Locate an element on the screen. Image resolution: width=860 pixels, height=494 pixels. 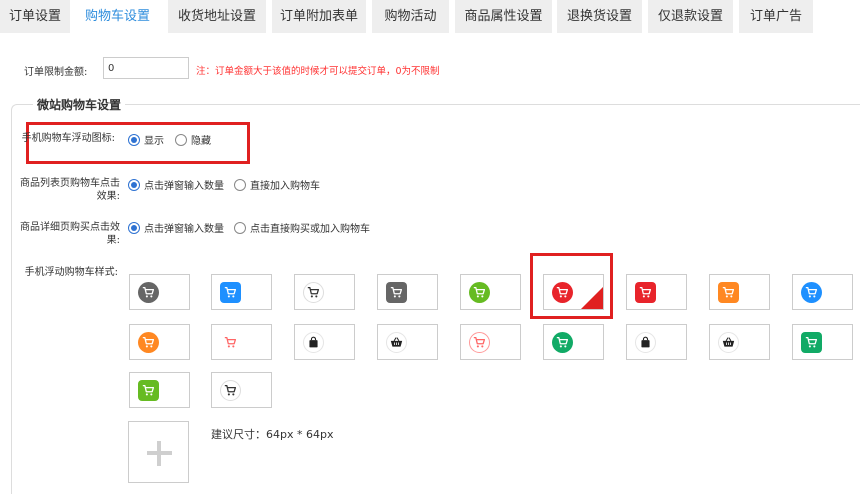
float-icon-label: 手机购物车浮动图标: is located at coordinates (68, 138).